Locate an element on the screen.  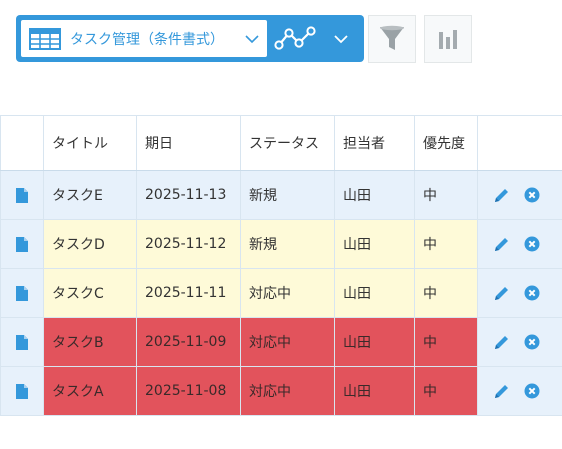
filter-icon is located at coordinates (392, 37).